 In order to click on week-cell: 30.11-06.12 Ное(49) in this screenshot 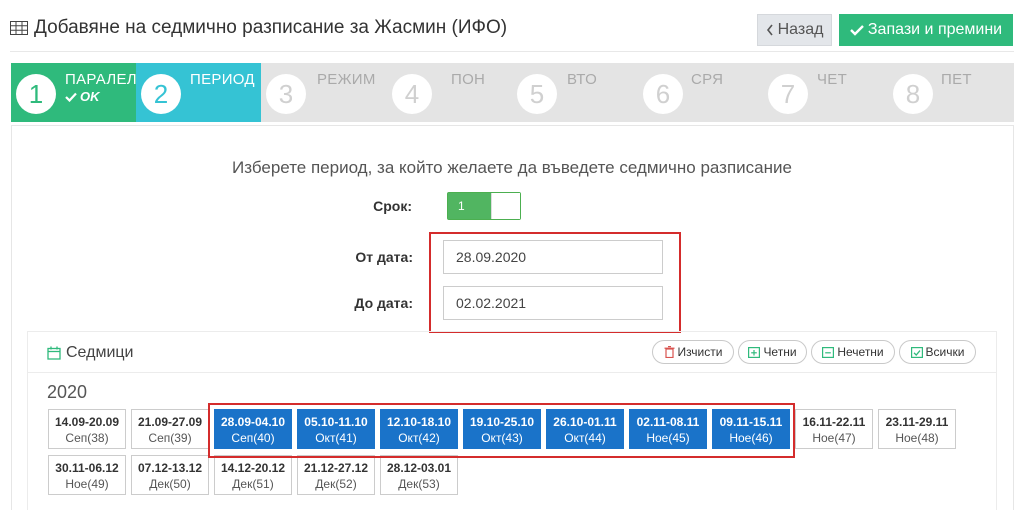, I will do `click(87, 475)`.